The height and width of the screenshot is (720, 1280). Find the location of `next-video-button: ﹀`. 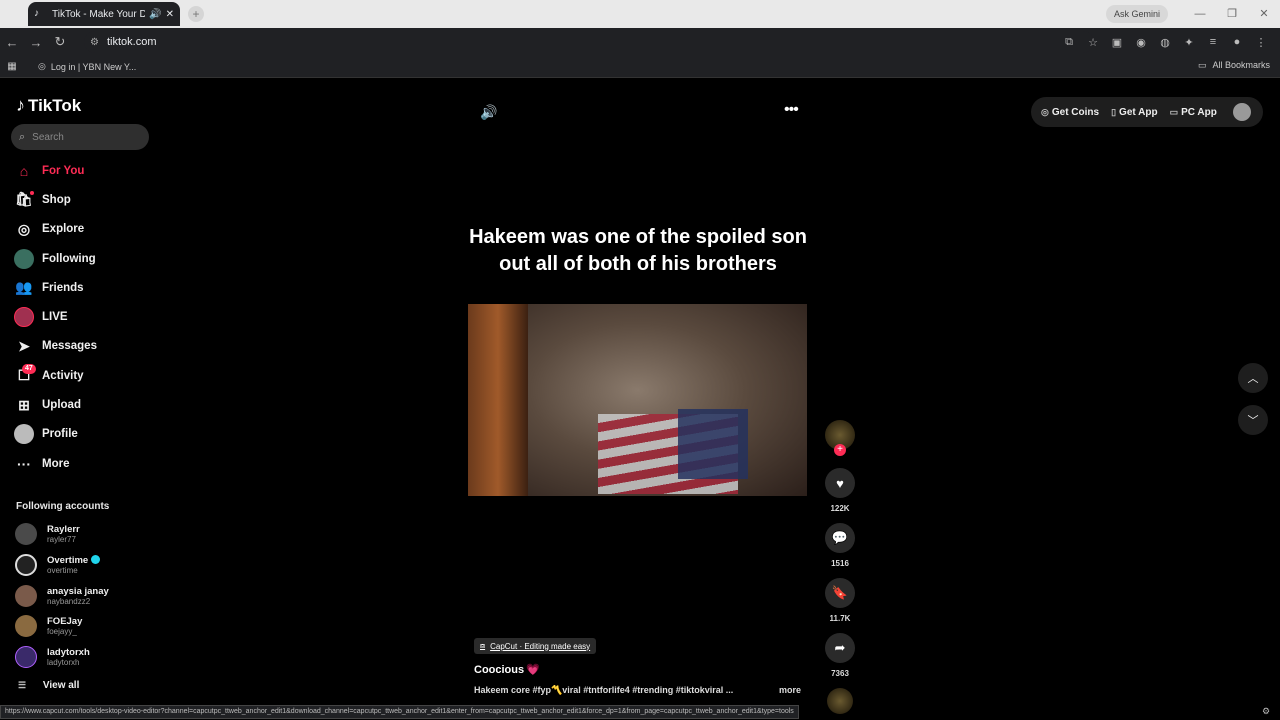

next-video-button: ﹀ is located at coordinates (1253, 420).